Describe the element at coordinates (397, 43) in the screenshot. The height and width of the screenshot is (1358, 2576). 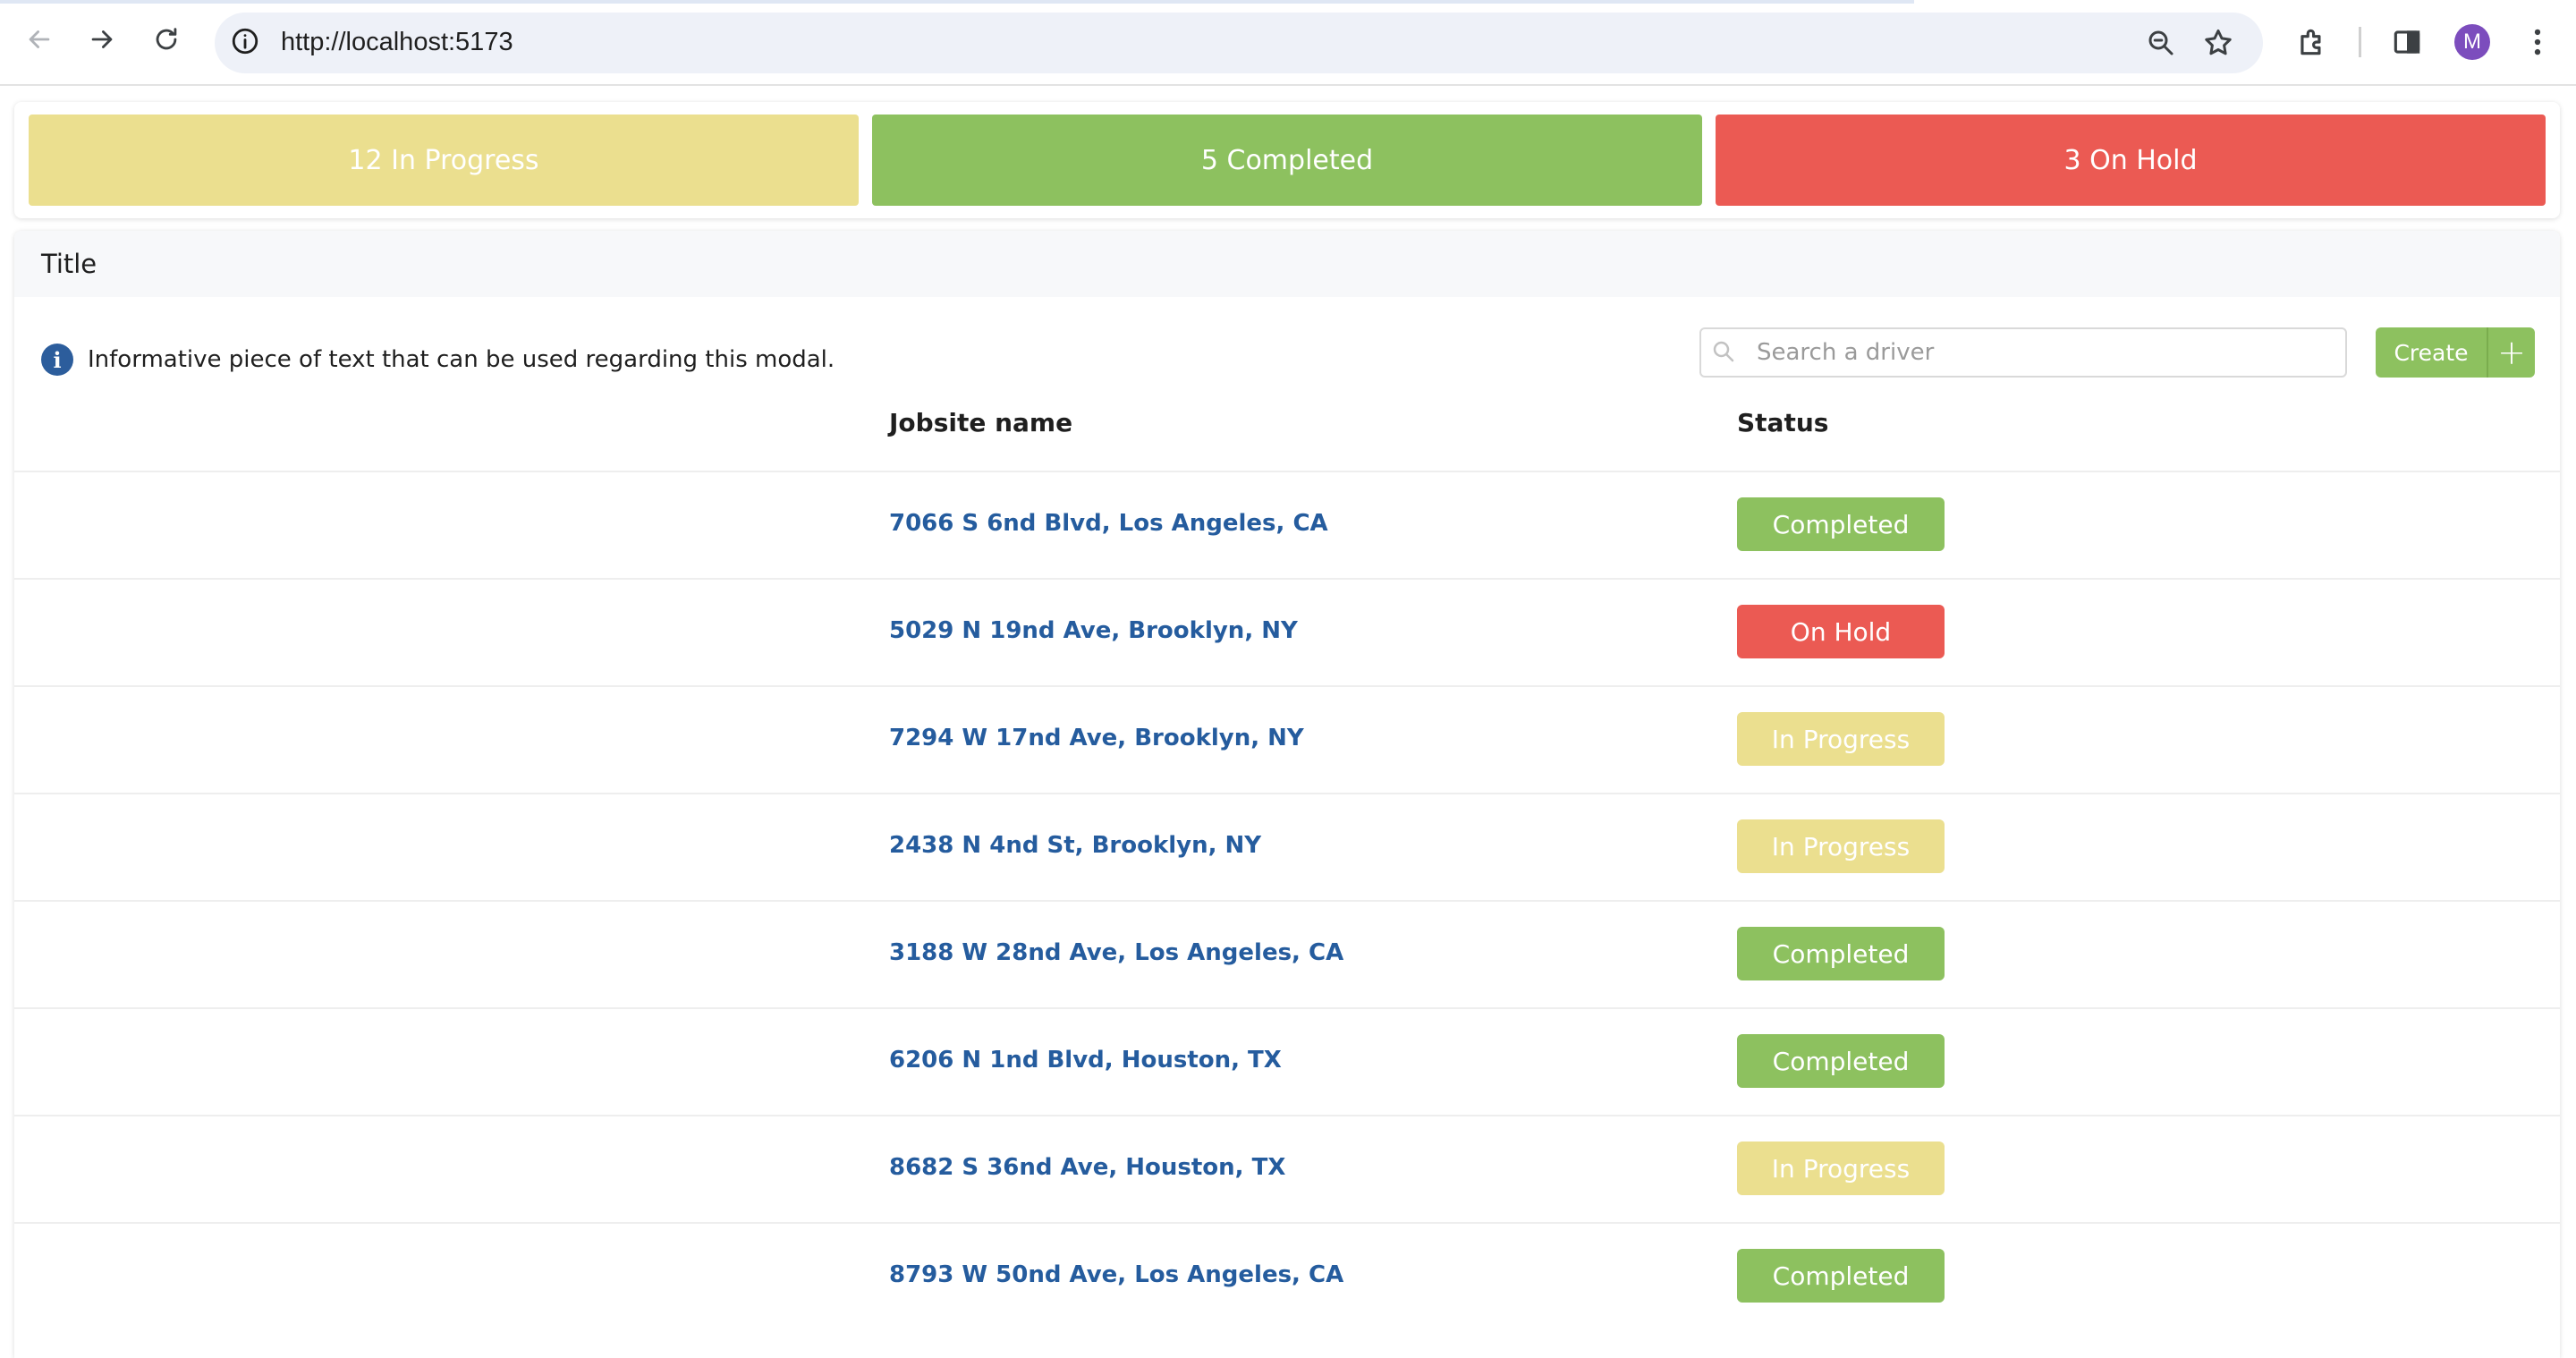
I see `url-text: http://localhost:5173` at that location.